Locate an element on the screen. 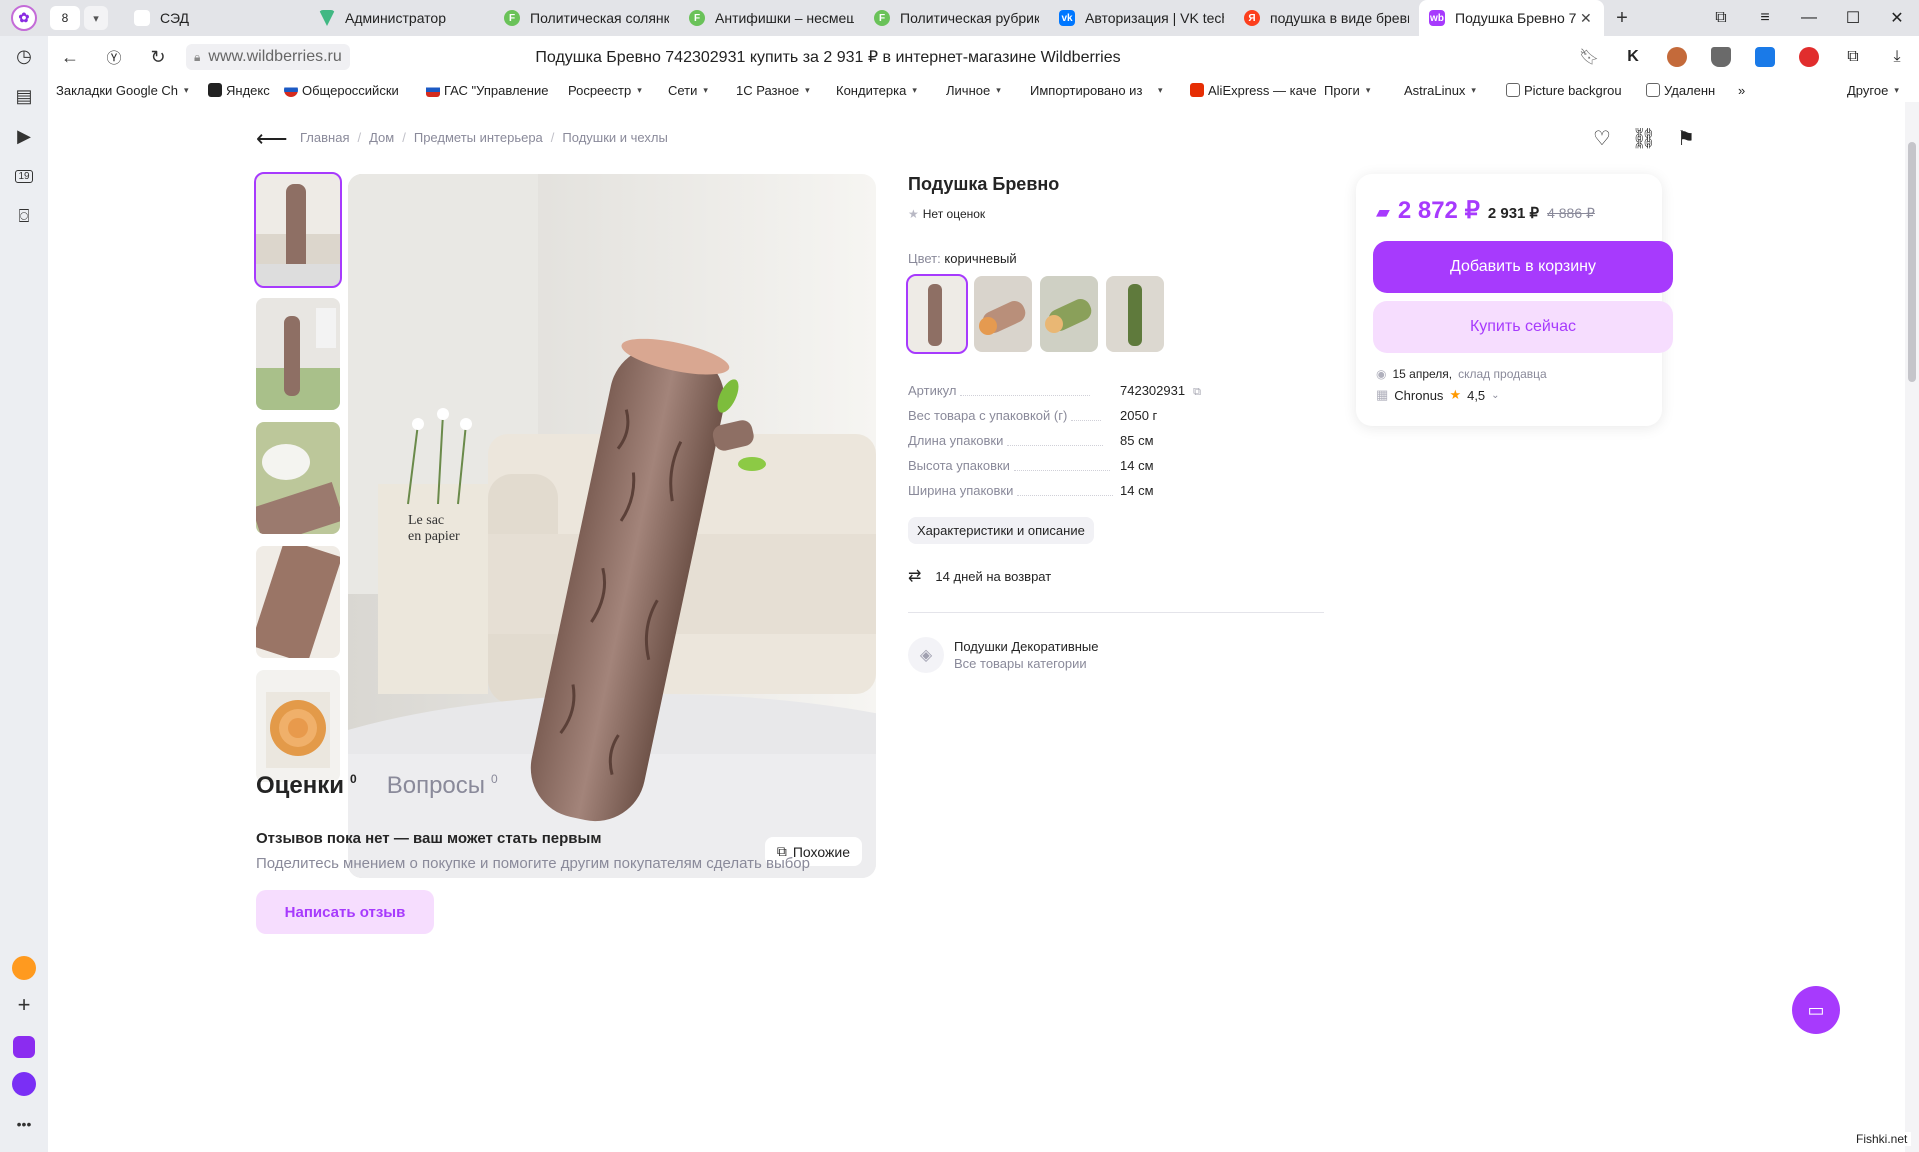 The width and height of the screenshot is (1919, 1152). fishki-favicon-icon: F is located at coordinates (882, 18).